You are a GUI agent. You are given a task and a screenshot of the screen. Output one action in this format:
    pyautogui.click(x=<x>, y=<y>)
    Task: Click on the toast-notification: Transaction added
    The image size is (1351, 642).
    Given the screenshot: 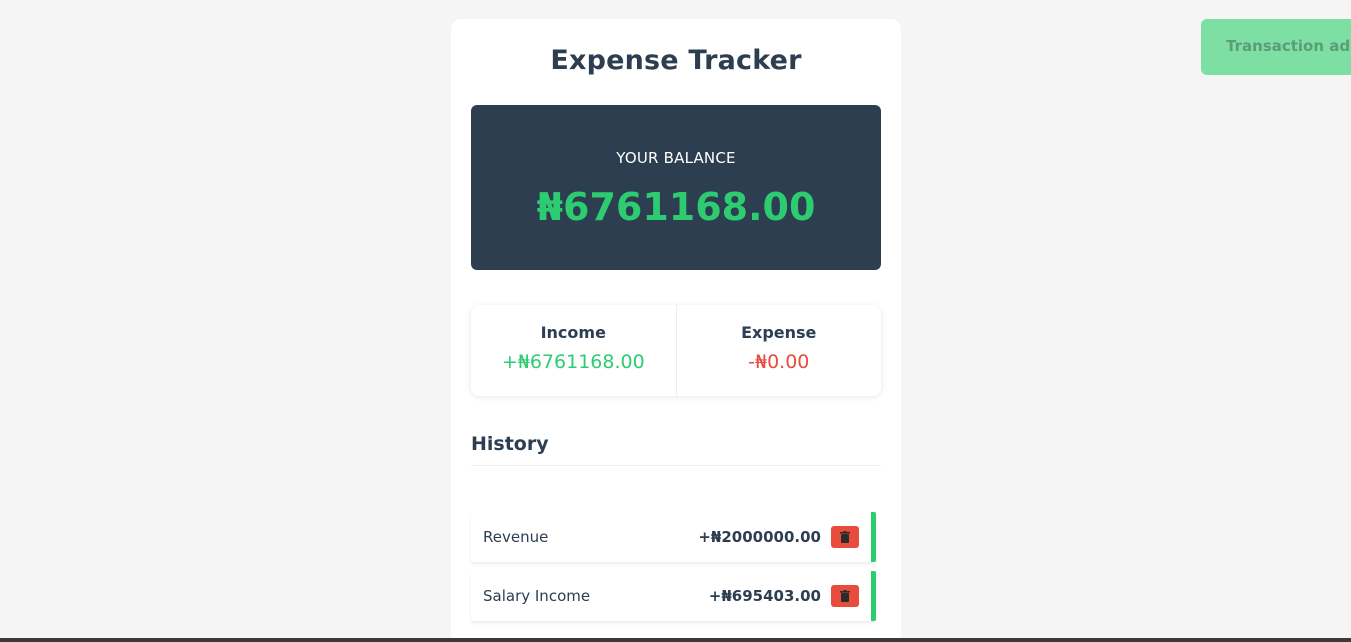 What is the action you would take?
    pyautogui.click(x=1276, y=47)
    